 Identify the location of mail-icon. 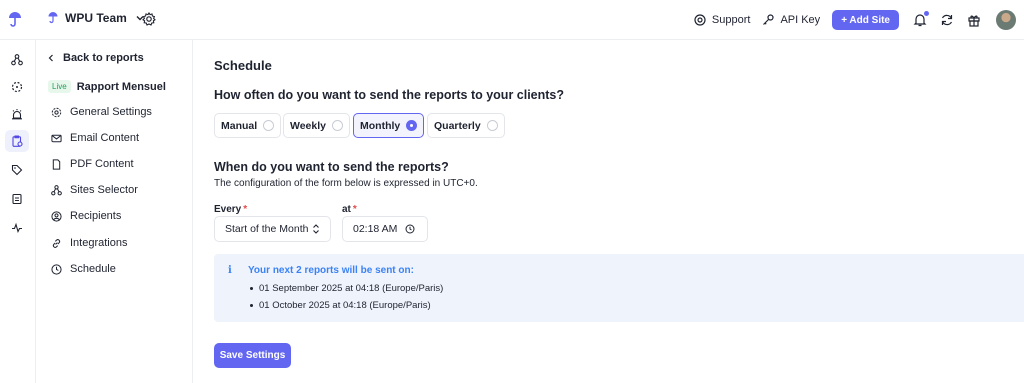
(56, 138).